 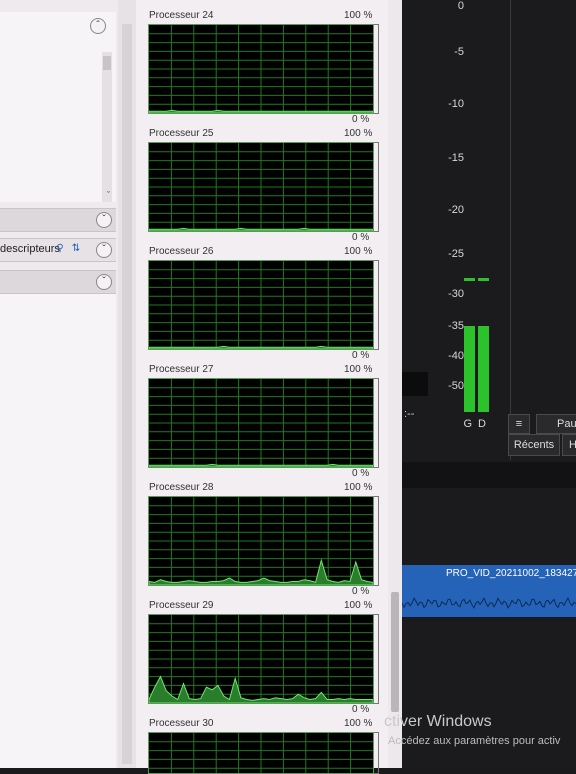 I want to click on scroll-down-arrow-icon: ˇ, so click(x=108, y=195).